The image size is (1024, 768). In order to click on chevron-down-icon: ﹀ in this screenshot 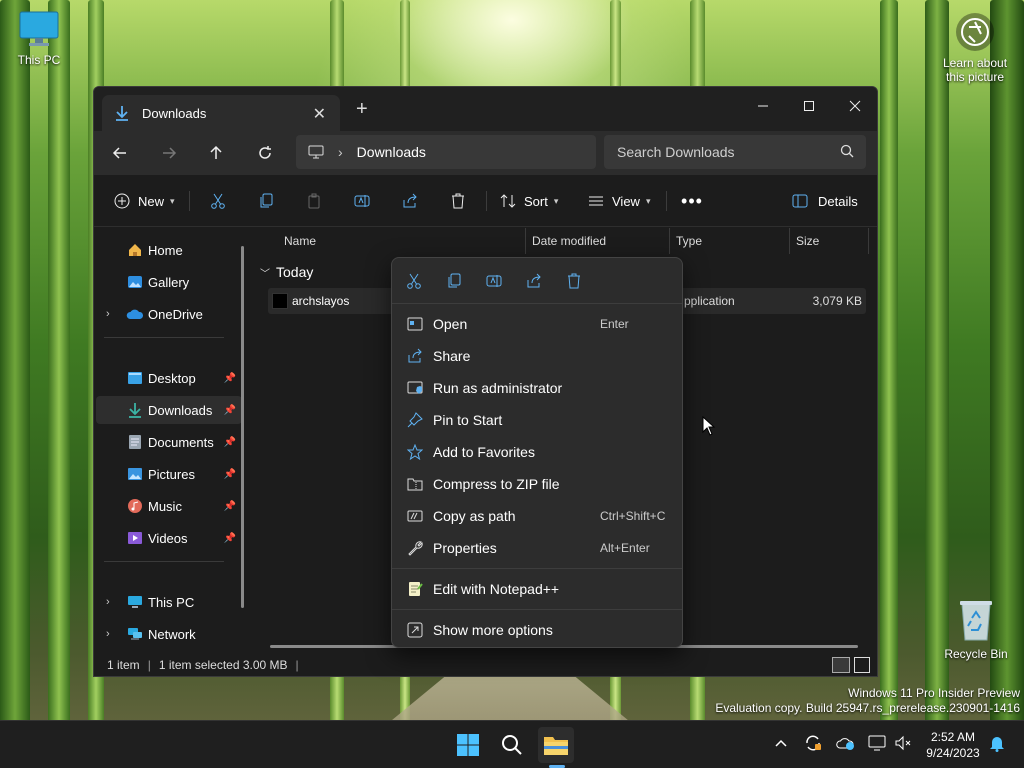, I will do `click(265, 274)`.